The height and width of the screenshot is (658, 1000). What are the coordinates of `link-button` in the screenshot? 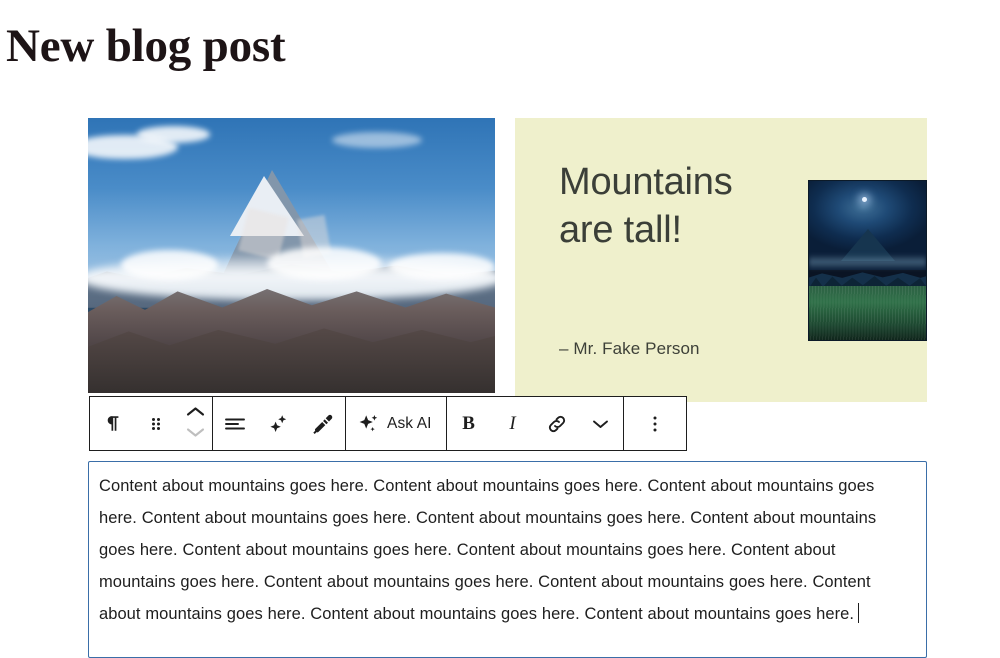 It's located at (557, 423).